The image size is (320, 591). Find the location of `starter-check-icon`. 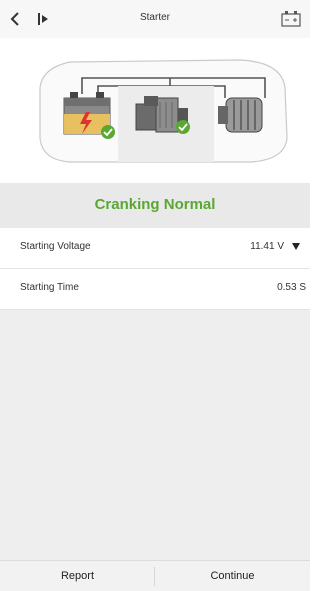

starter-check-icon is located at coordinates (183, 127).